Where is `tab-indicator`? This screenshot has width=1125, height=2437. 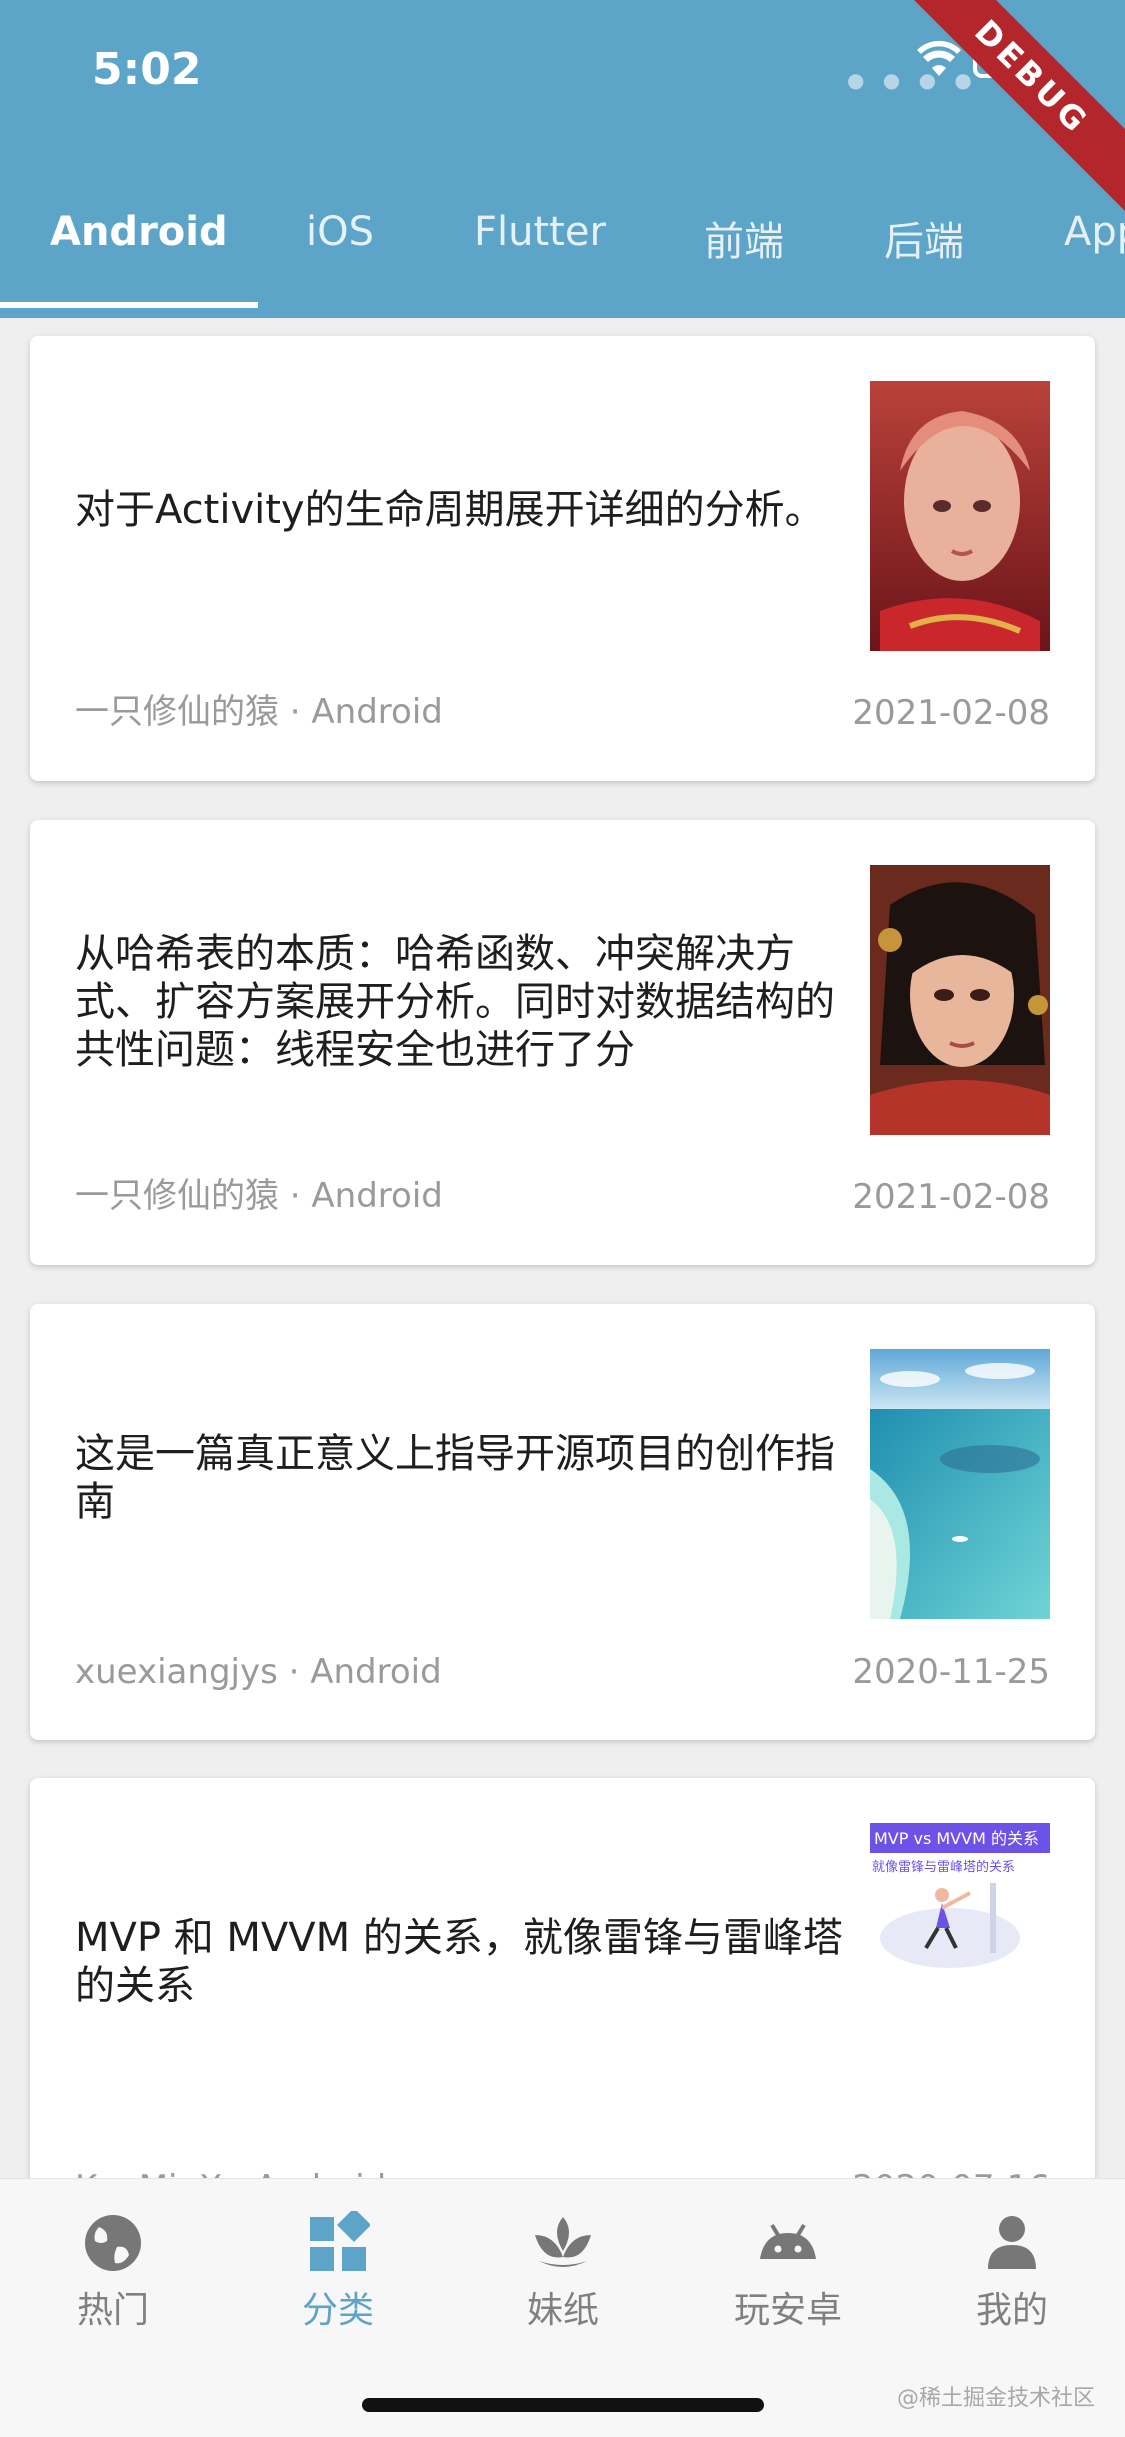 tab-indicator is located at coordinates (129, 305).